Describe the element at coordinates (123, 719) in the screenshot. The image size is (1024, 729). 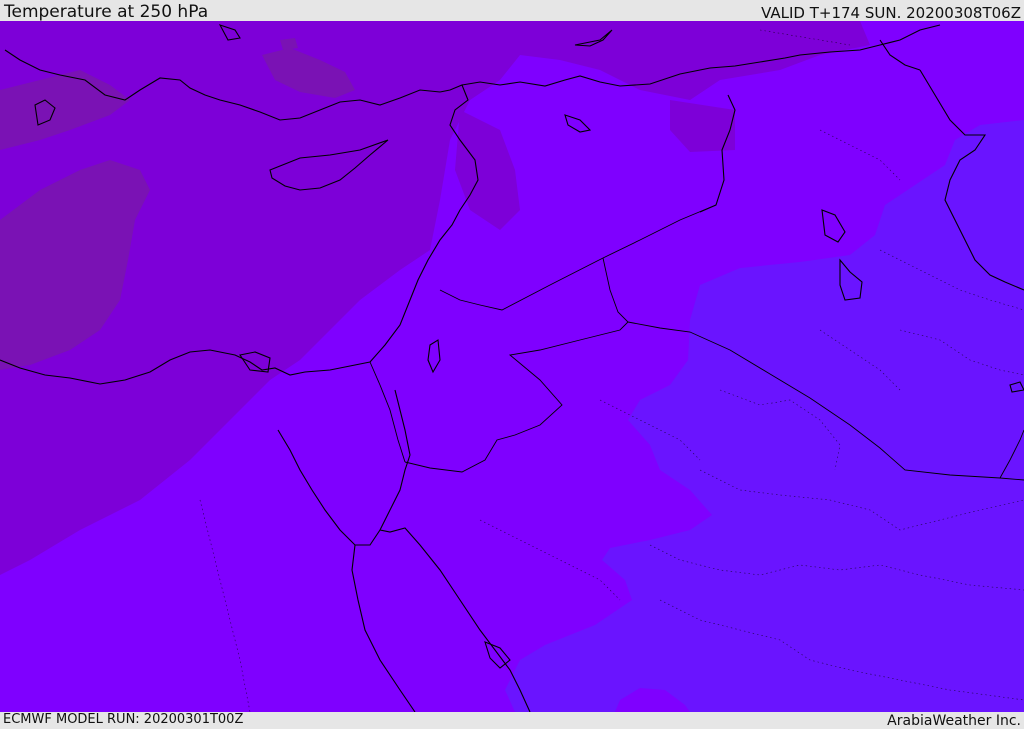
I see `model-run: ECMWF MODEL RUN: 20200301T00Z` at that location.